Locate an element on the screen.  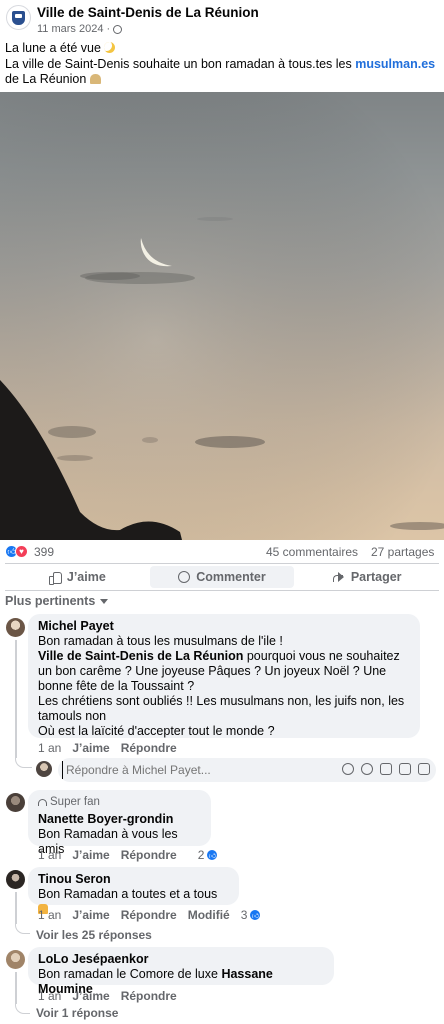
comment-button: Commenter is located at coordinates (222, 577).